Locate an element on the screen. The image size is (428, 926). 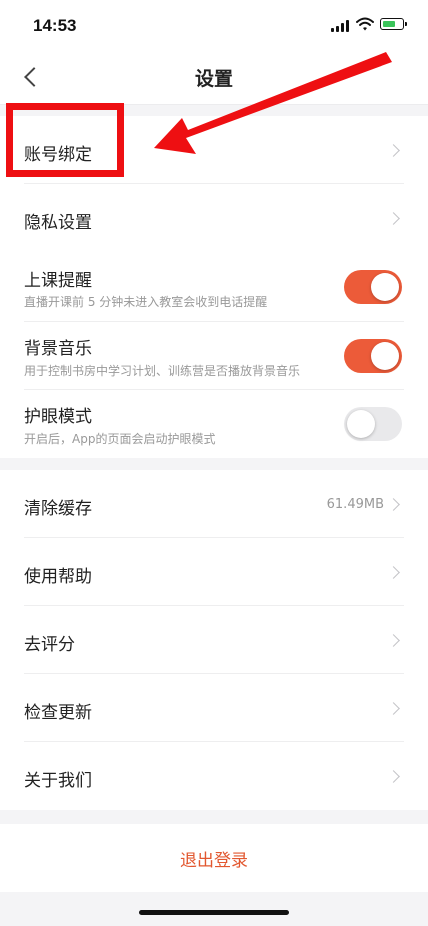
row-description: 直播开课前 5 分钟未进入教室会收到电话提醒 is located at coordinates (146, 302).